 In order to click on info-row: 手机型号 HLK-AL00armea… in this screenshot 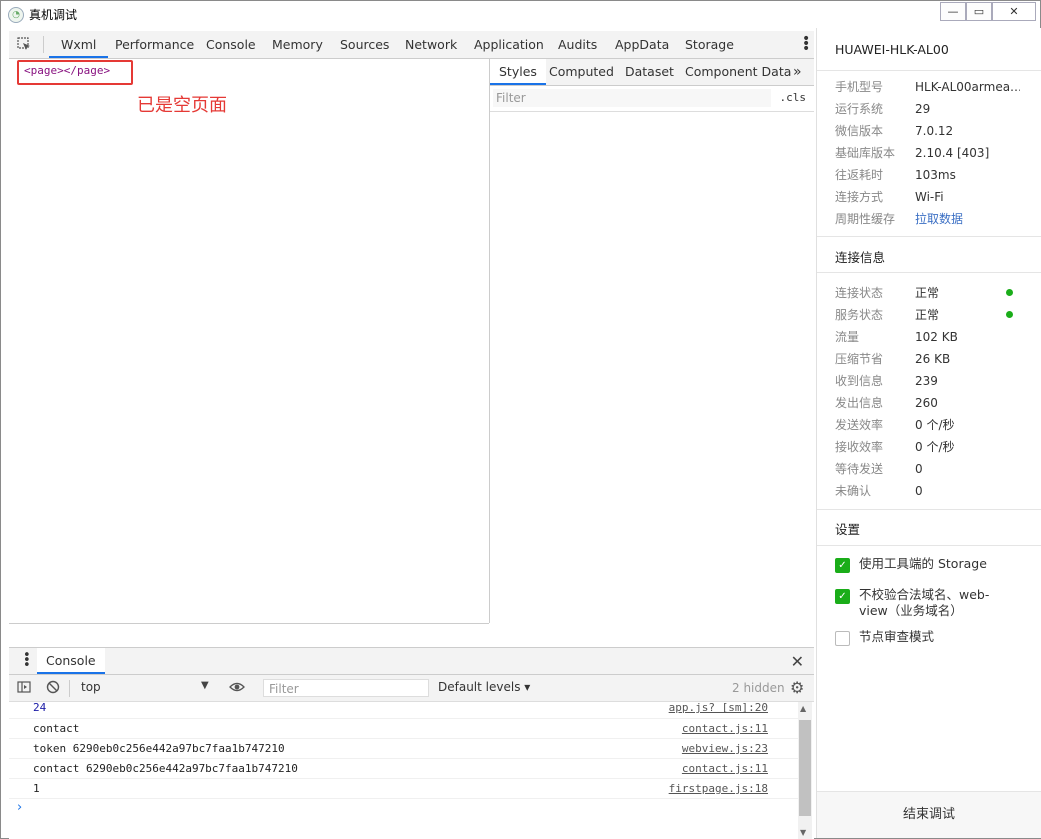, I will do `click(930, 87)`.